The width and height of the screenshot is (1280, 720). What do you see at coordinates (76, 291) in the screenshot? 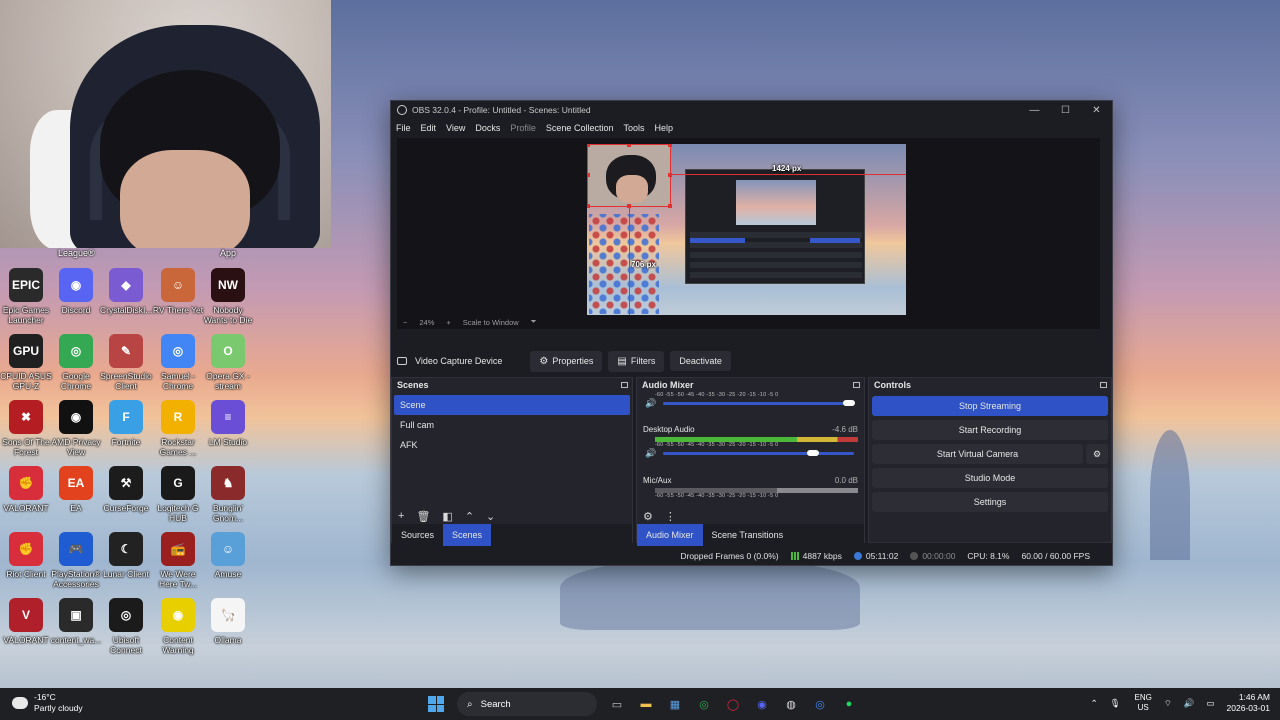
I see `desktop-icon: ◉ Discord` at bounding box center [76, 291].